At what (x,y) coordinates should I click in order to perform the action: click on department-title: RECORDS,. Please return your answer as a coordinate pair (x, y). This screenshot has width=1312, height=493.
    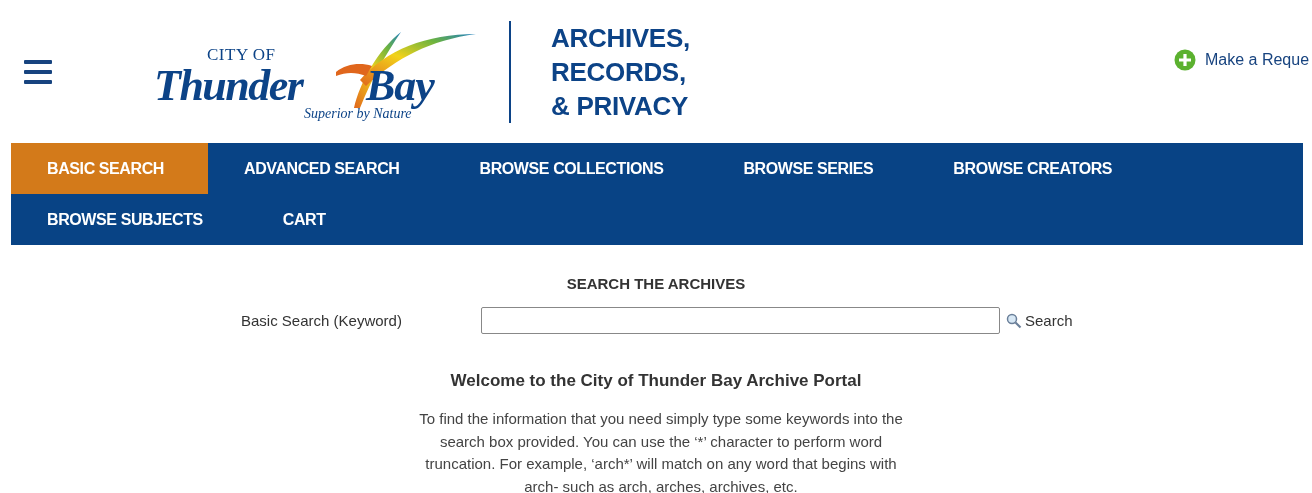
    Looking at the image, I should click on (619, 72).